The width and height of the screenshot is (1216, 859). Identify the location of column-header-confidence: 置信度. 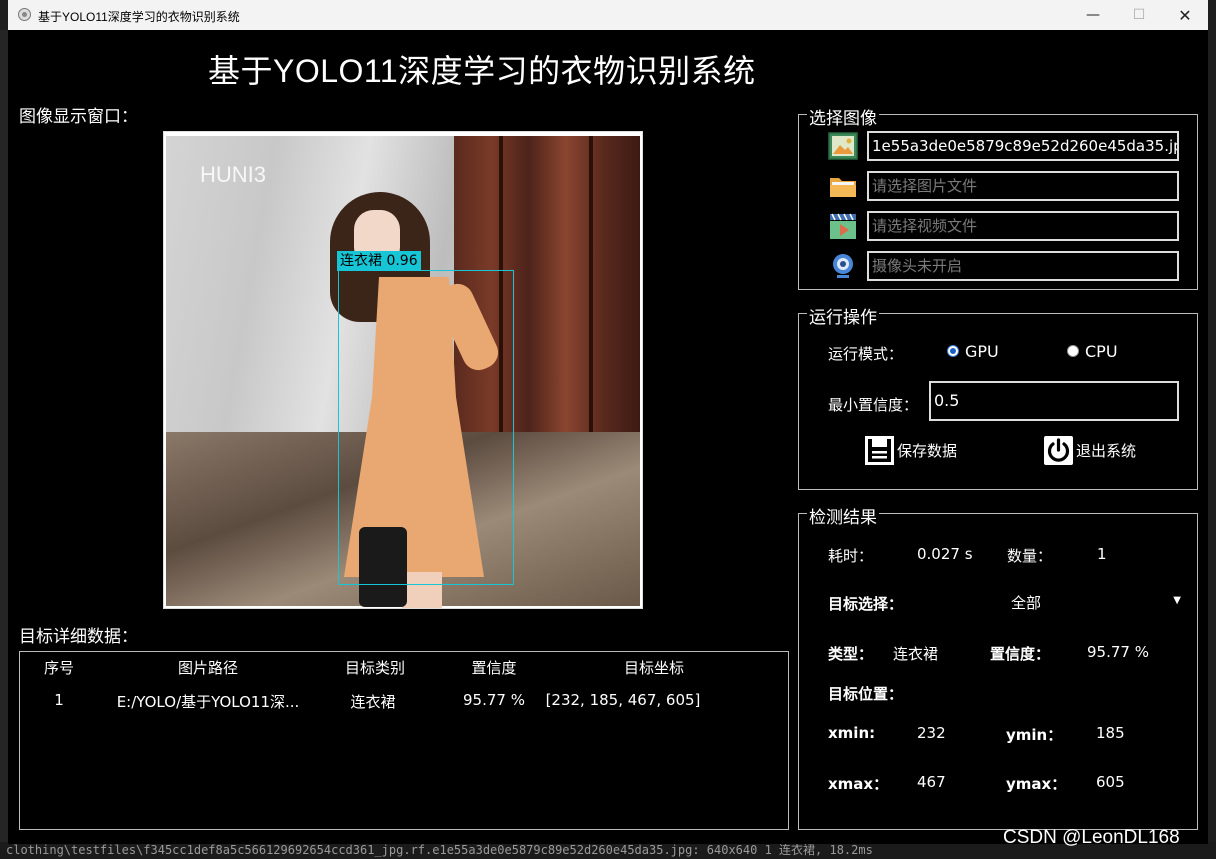
(493, 667).